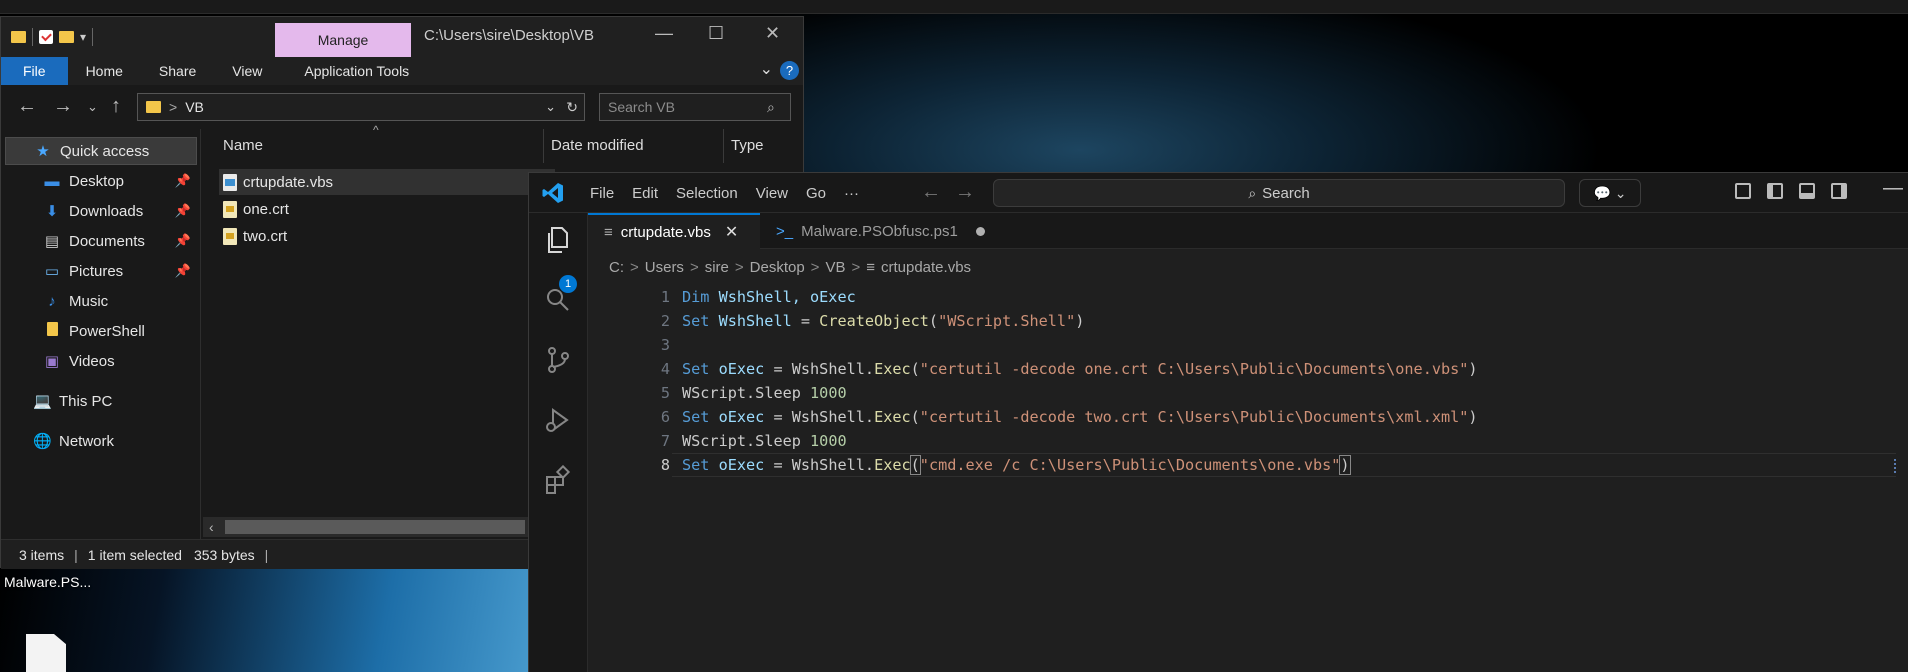 The height and width of the screenshot is (672, 1908). Describe the element at coordinates (66, 37) in the screenshot. I see `new-folder-icon` at that location.